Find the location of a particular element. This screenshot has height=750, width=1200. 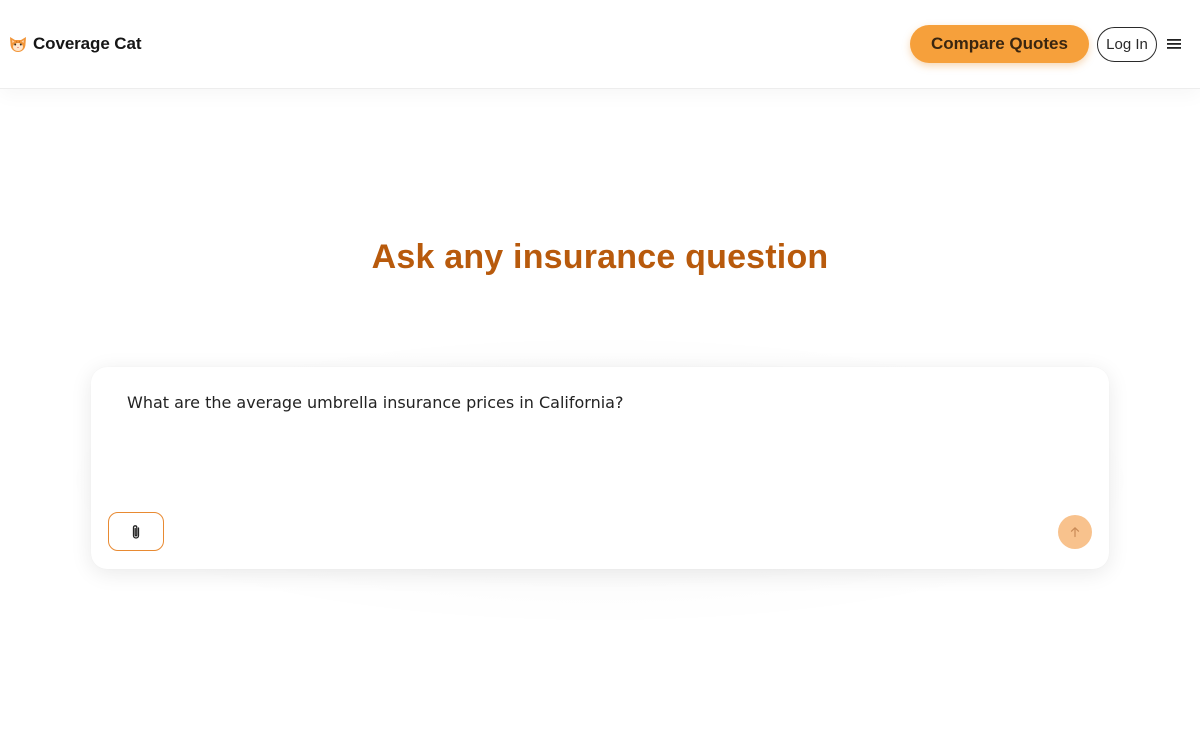

hamburger-menu-icon is located at coordinates (1174, 44).